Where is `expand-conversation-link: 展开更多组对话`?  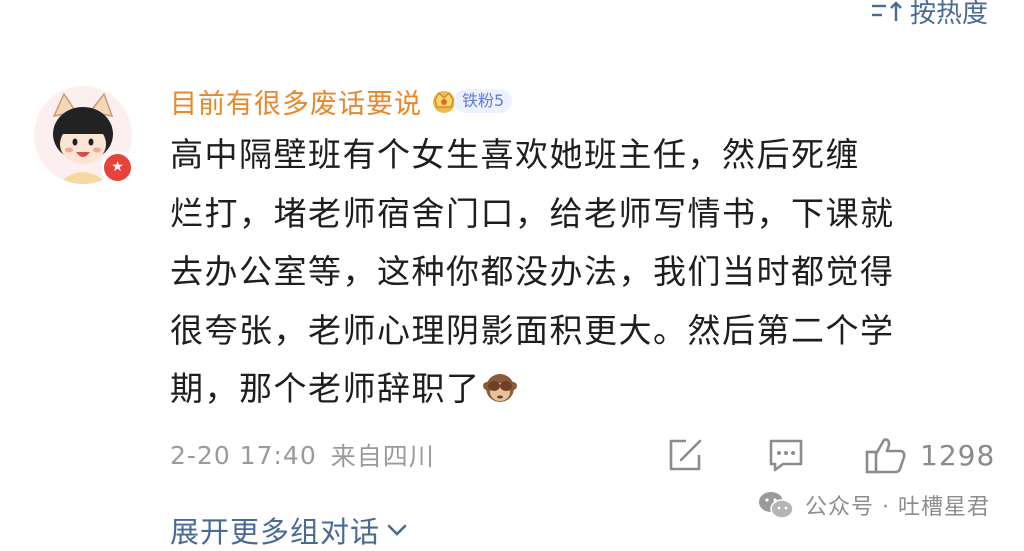 expand-conversation-link: 展开更多组对话 is located at coordinates (289, 530).